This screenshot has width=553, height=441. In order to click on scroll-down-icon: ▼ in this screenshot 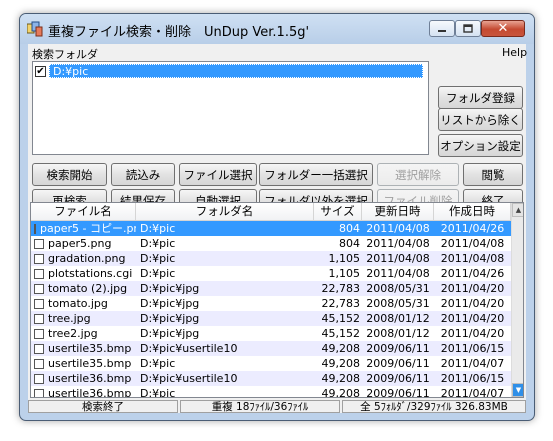, I will do `click(517, 390)`.